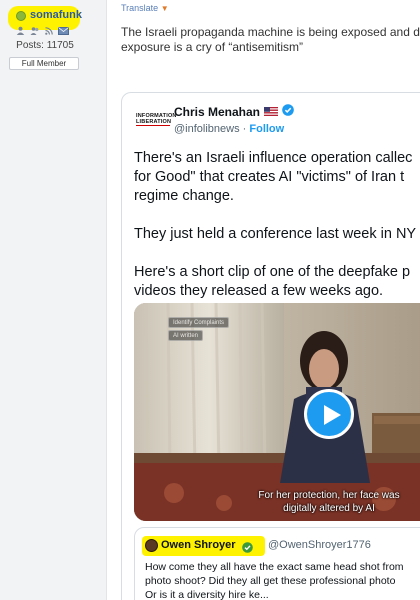  I want to click on user-action-icons, so click(42, 30).